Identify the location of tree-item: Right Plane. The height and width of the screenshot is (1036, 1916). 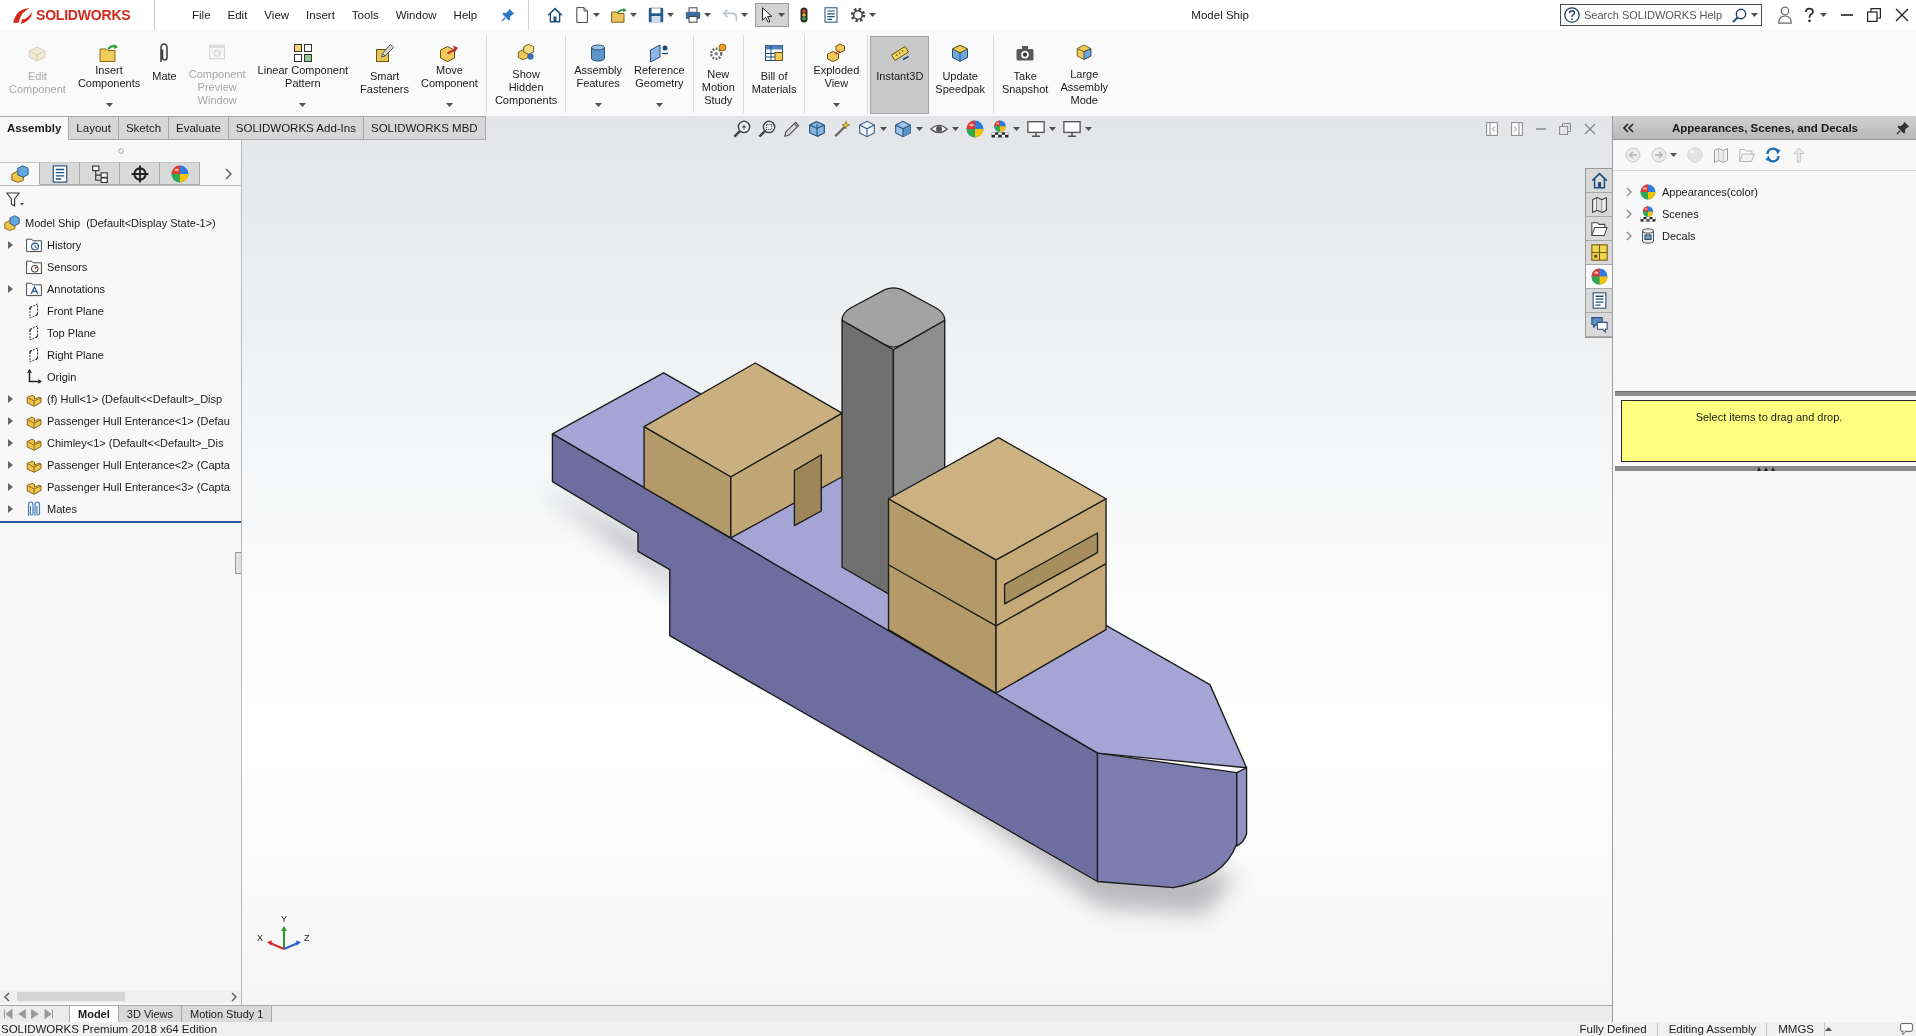
(56, 355).